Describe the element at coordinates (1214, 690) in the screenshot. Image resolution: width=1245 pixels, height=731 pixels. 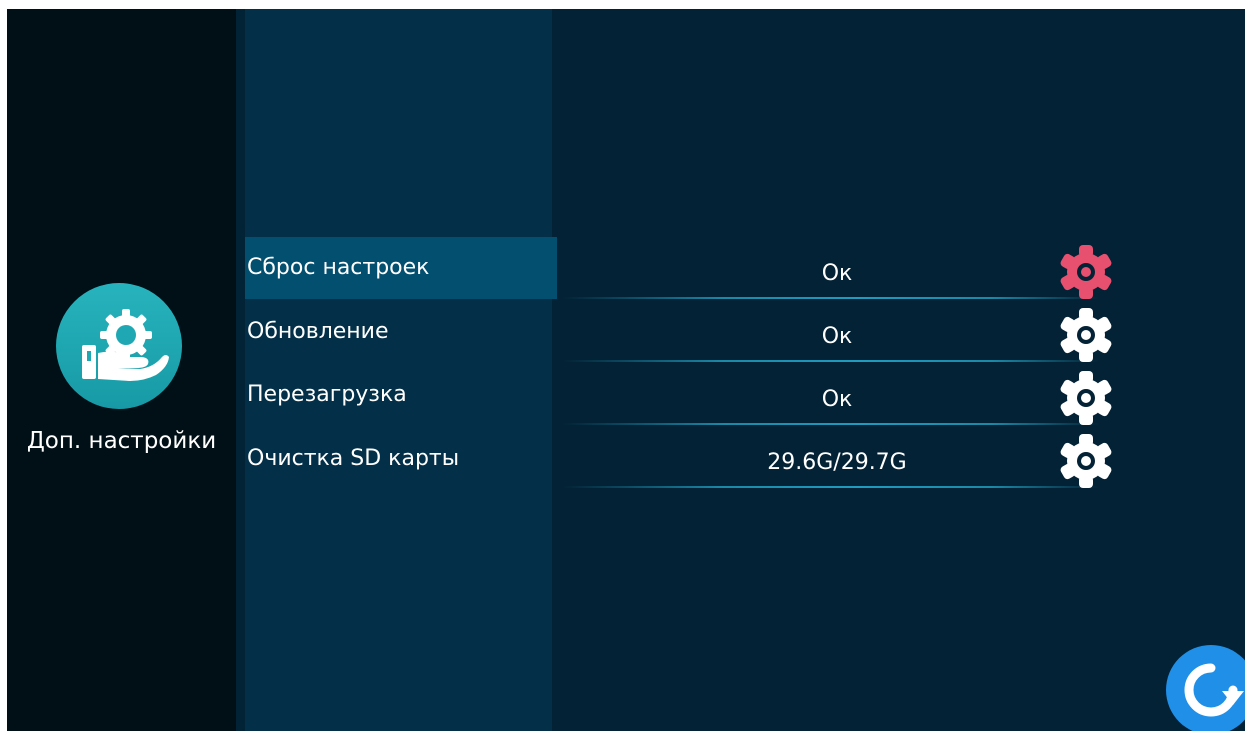
I see `refresh-icon` at that location.